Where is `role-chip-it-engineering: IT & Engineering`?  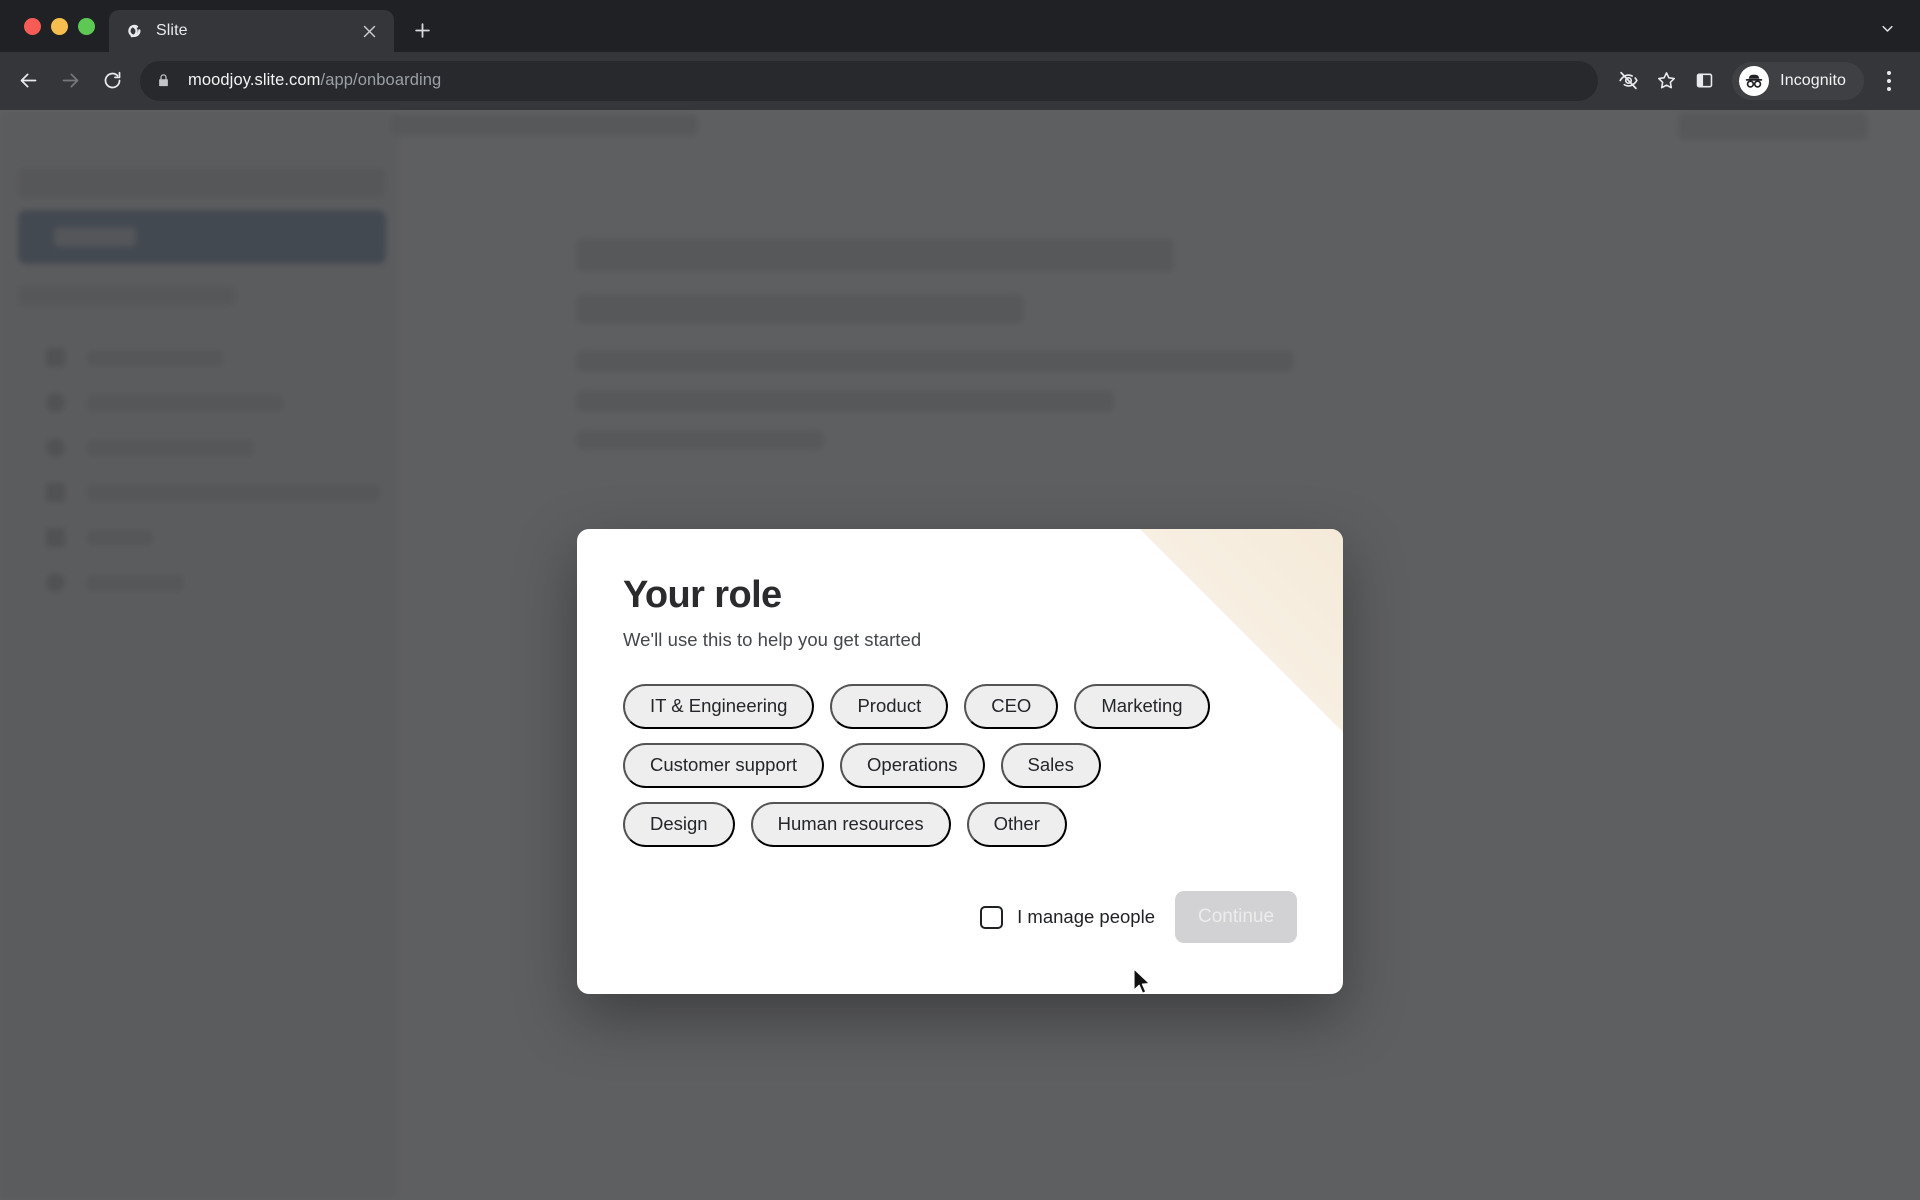 role-chip-it-engineering: IT & Engineering is located at coordinates (719, 706).